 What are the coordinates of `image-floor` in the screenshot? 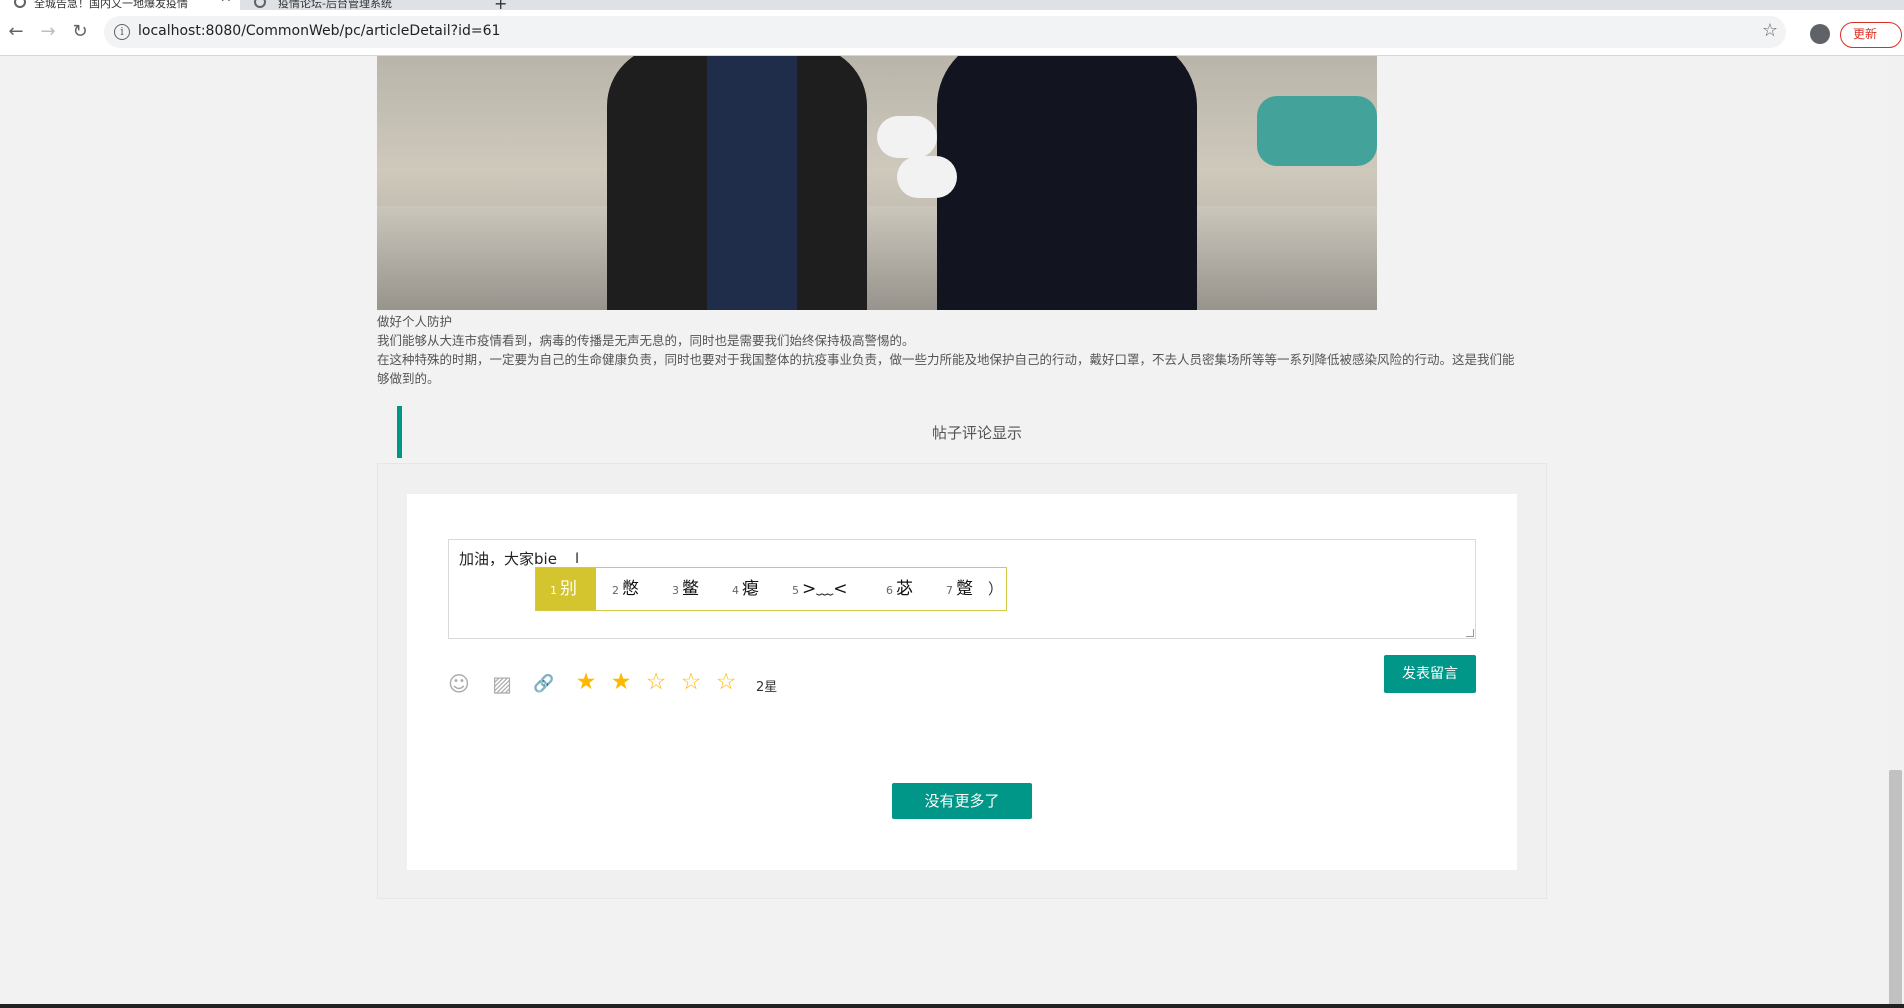 It's located at (877, 258).